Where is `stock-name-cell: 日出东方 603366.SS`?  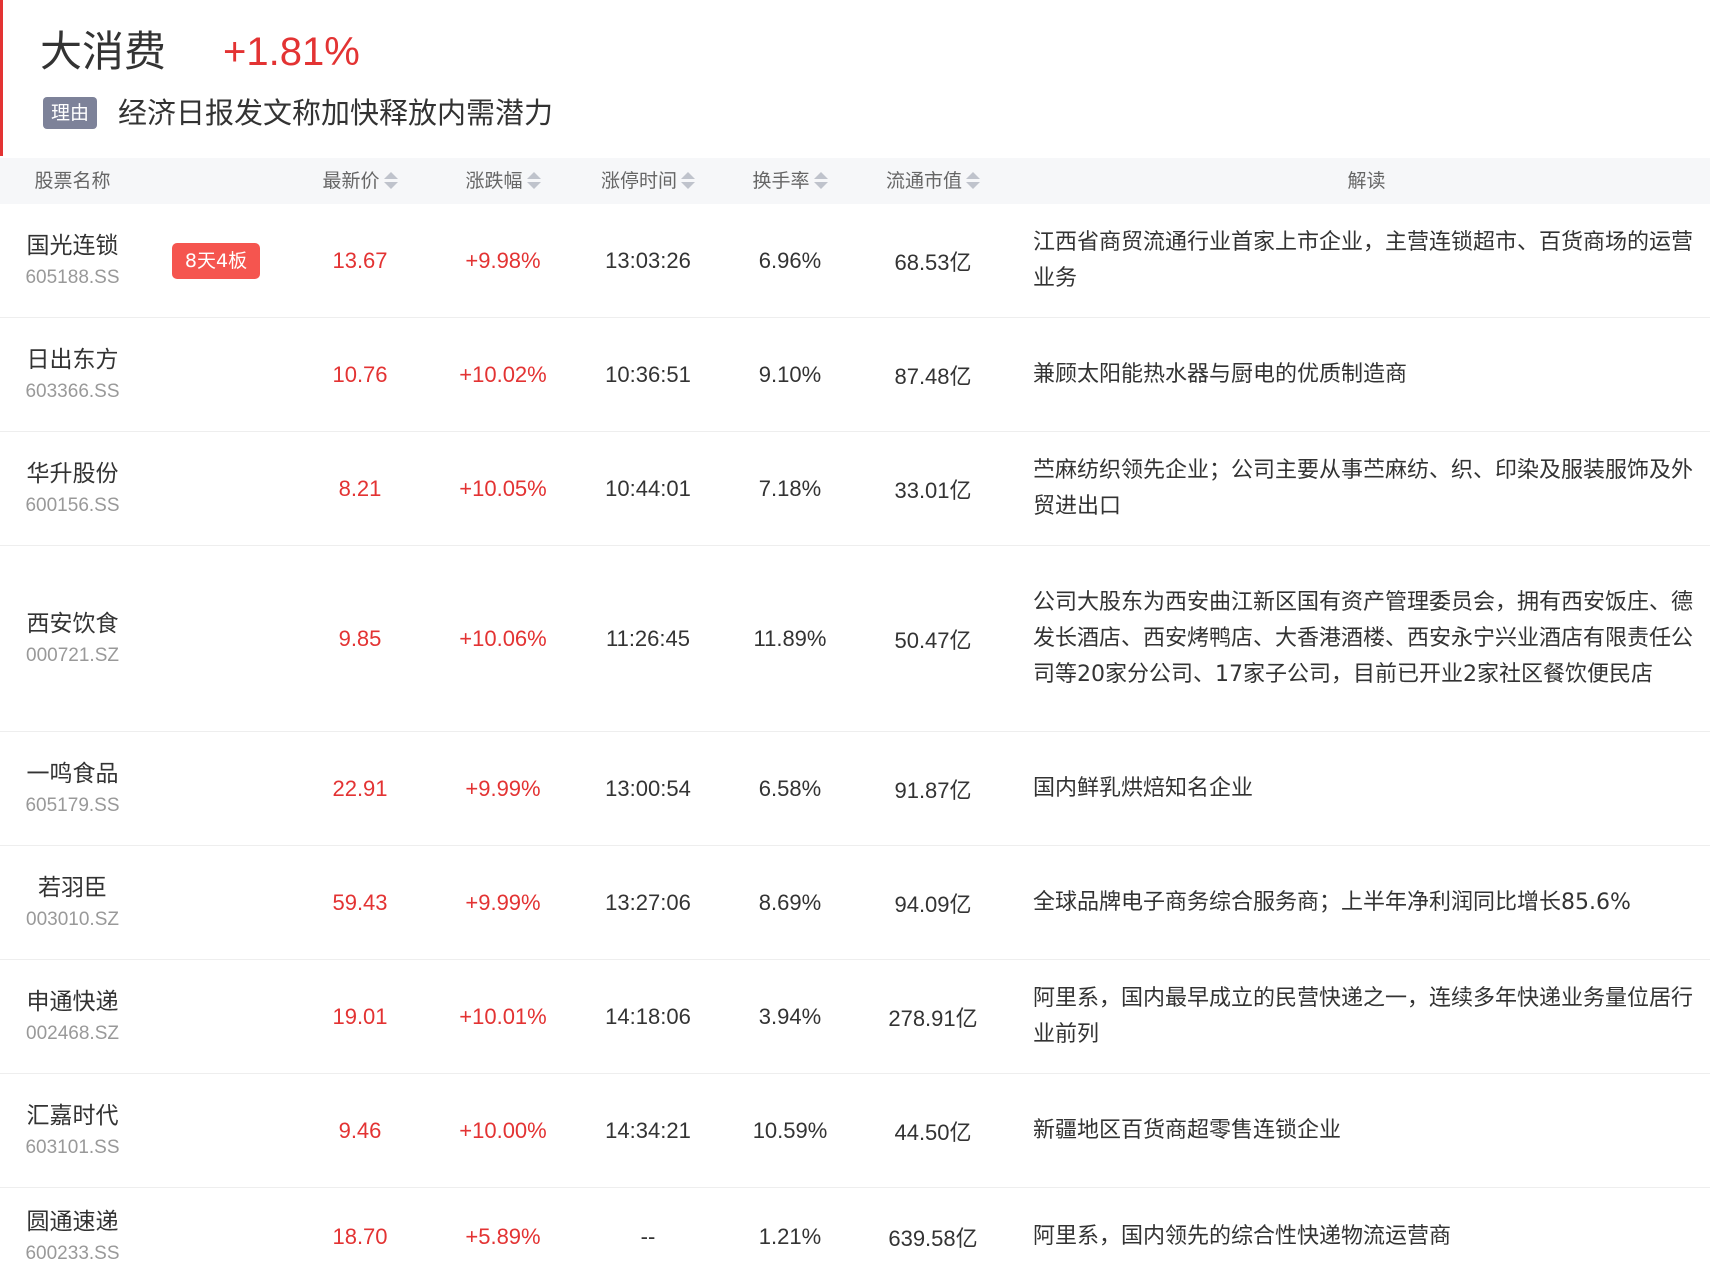
stock-name-cell: 日出东方 603366.SS is located at coordinates (72, 374).